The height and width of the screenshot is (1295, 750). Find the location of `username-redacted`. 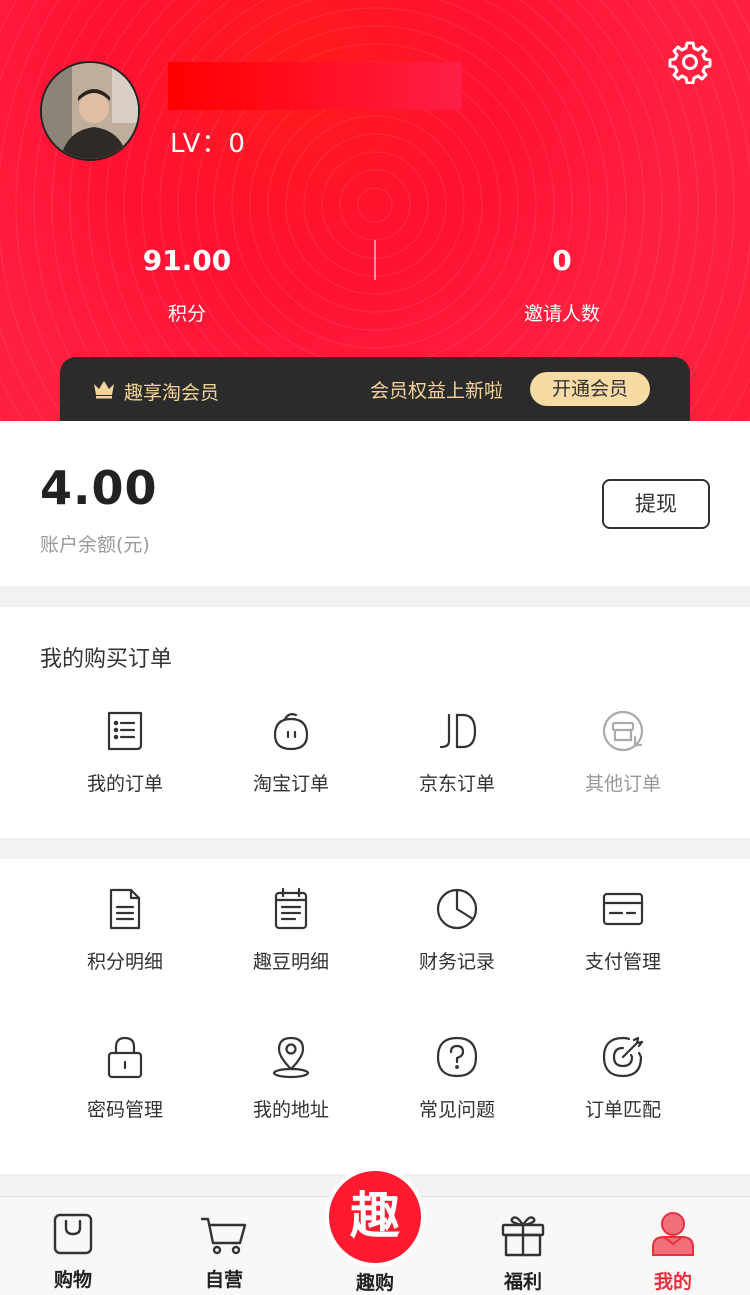

username-redacted is located at coordinates (315, 86).